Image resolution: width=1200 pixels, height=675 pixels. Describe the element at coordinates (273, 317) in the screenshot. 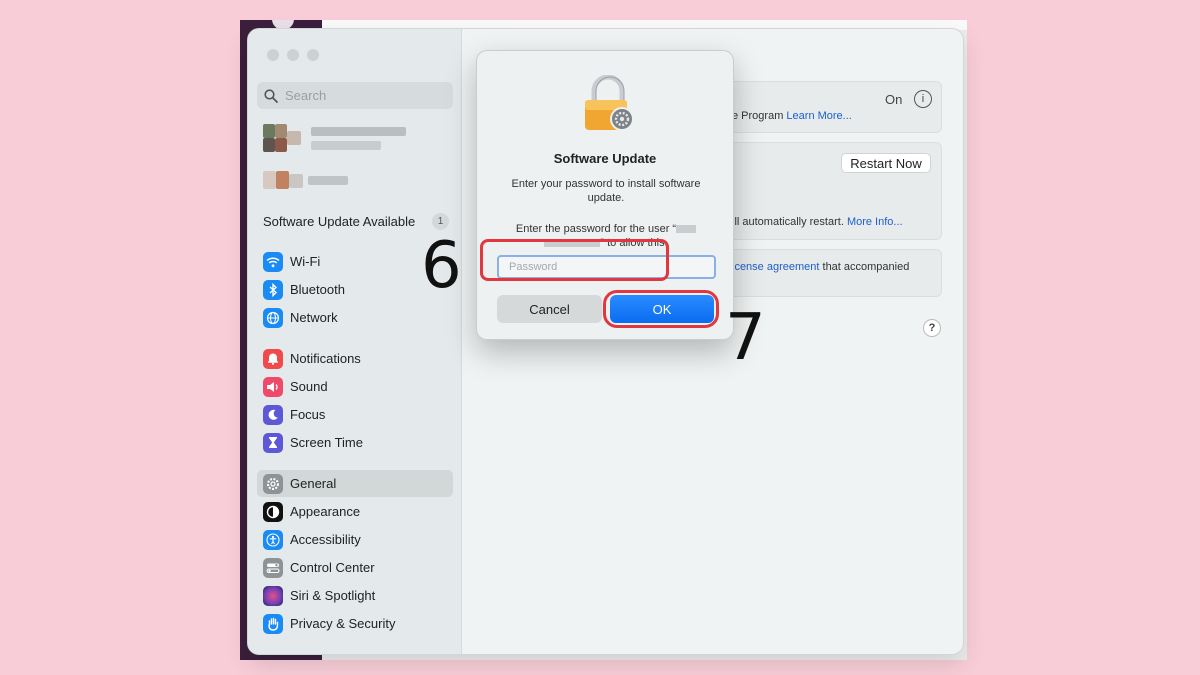

I see `globe-icon` at that location.